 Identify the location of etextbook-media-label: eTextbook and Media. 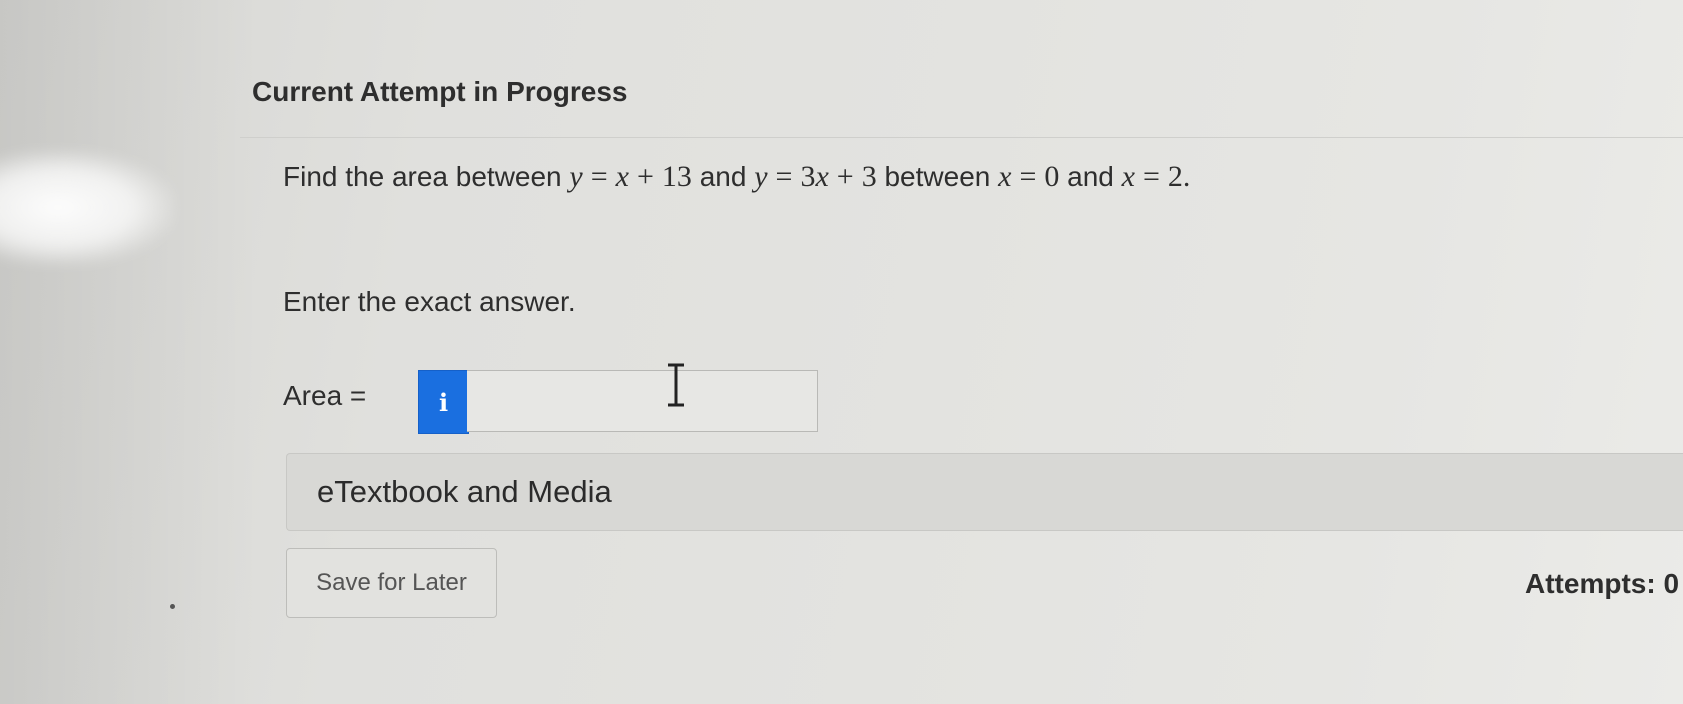
(464, 491).